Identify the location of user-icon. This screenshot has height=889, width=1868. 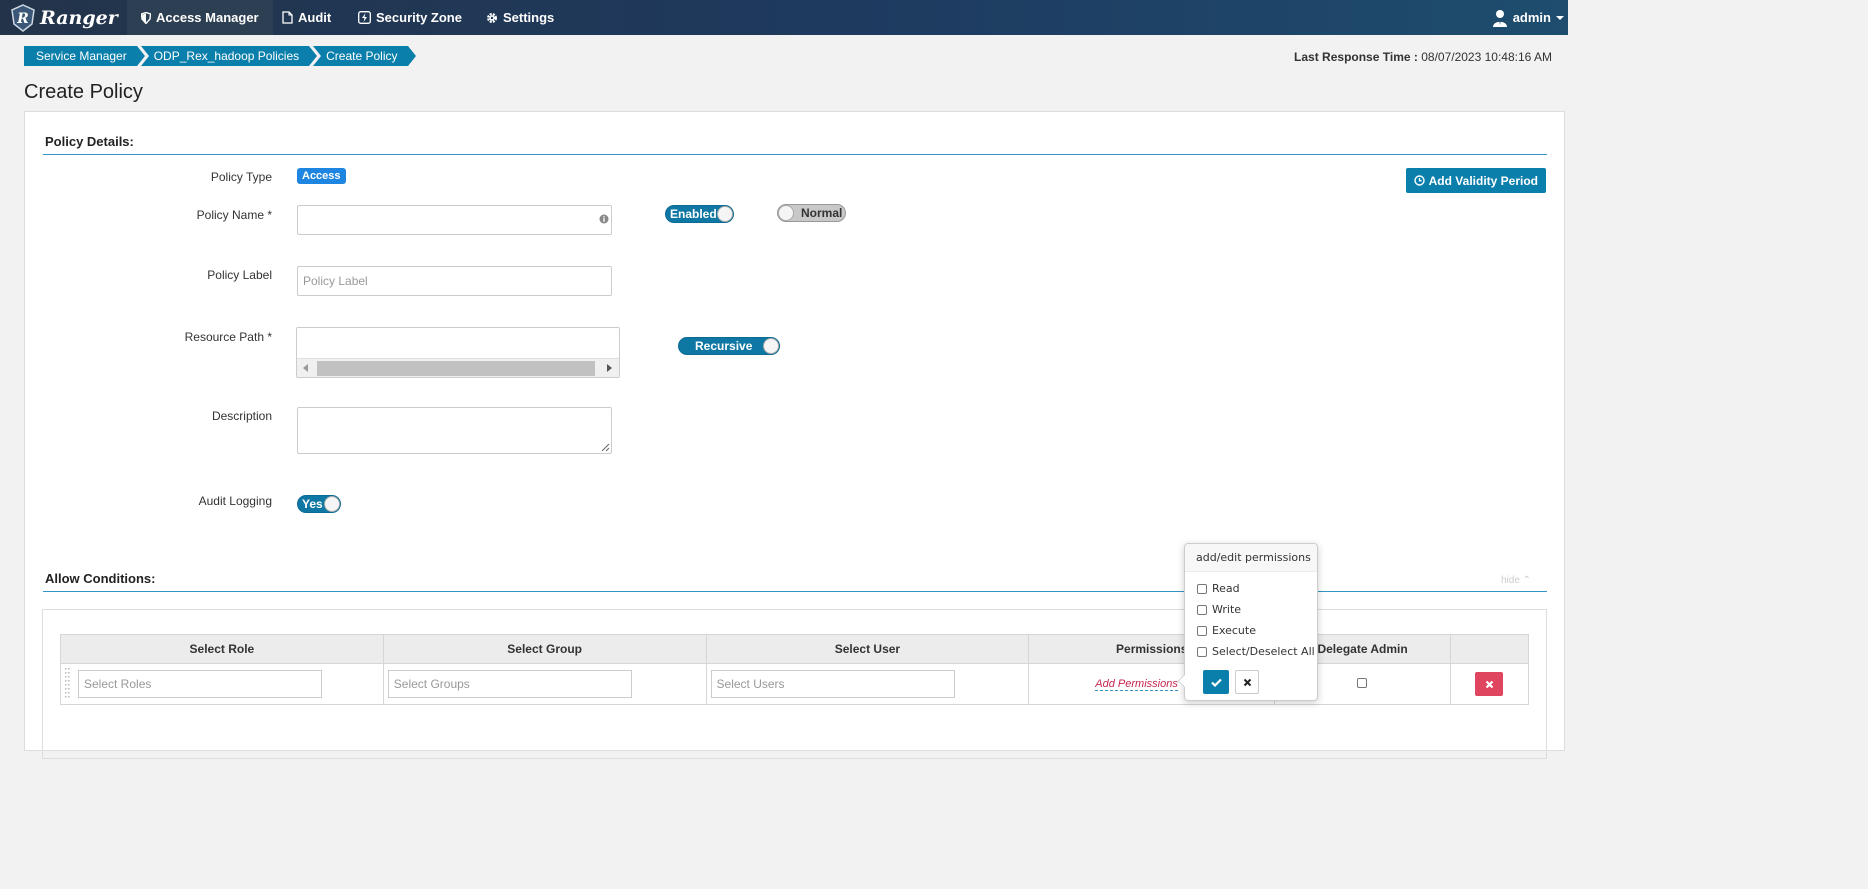
(1500, 18).